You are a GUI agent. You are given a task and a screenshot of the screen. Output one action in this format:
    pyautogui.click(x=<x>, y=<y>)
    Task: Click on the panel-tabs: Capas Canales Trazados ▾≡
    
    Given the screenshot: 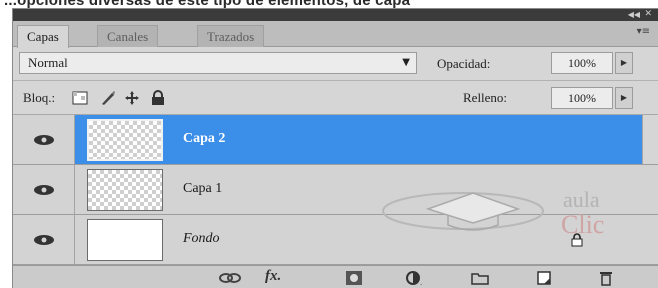 What is the action you would take?
    pyautogui.click(x=335, y=34)
    